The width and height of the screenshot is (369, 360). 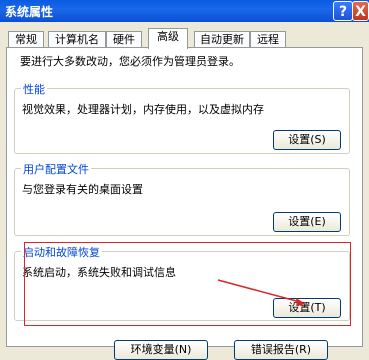 What do you see at coordinates (143, 109) in the screenshot?
I see `performance-description: 视觉效果，处理器计划，内存使用，以及虚拟内存` at bounding box center [143, 109].